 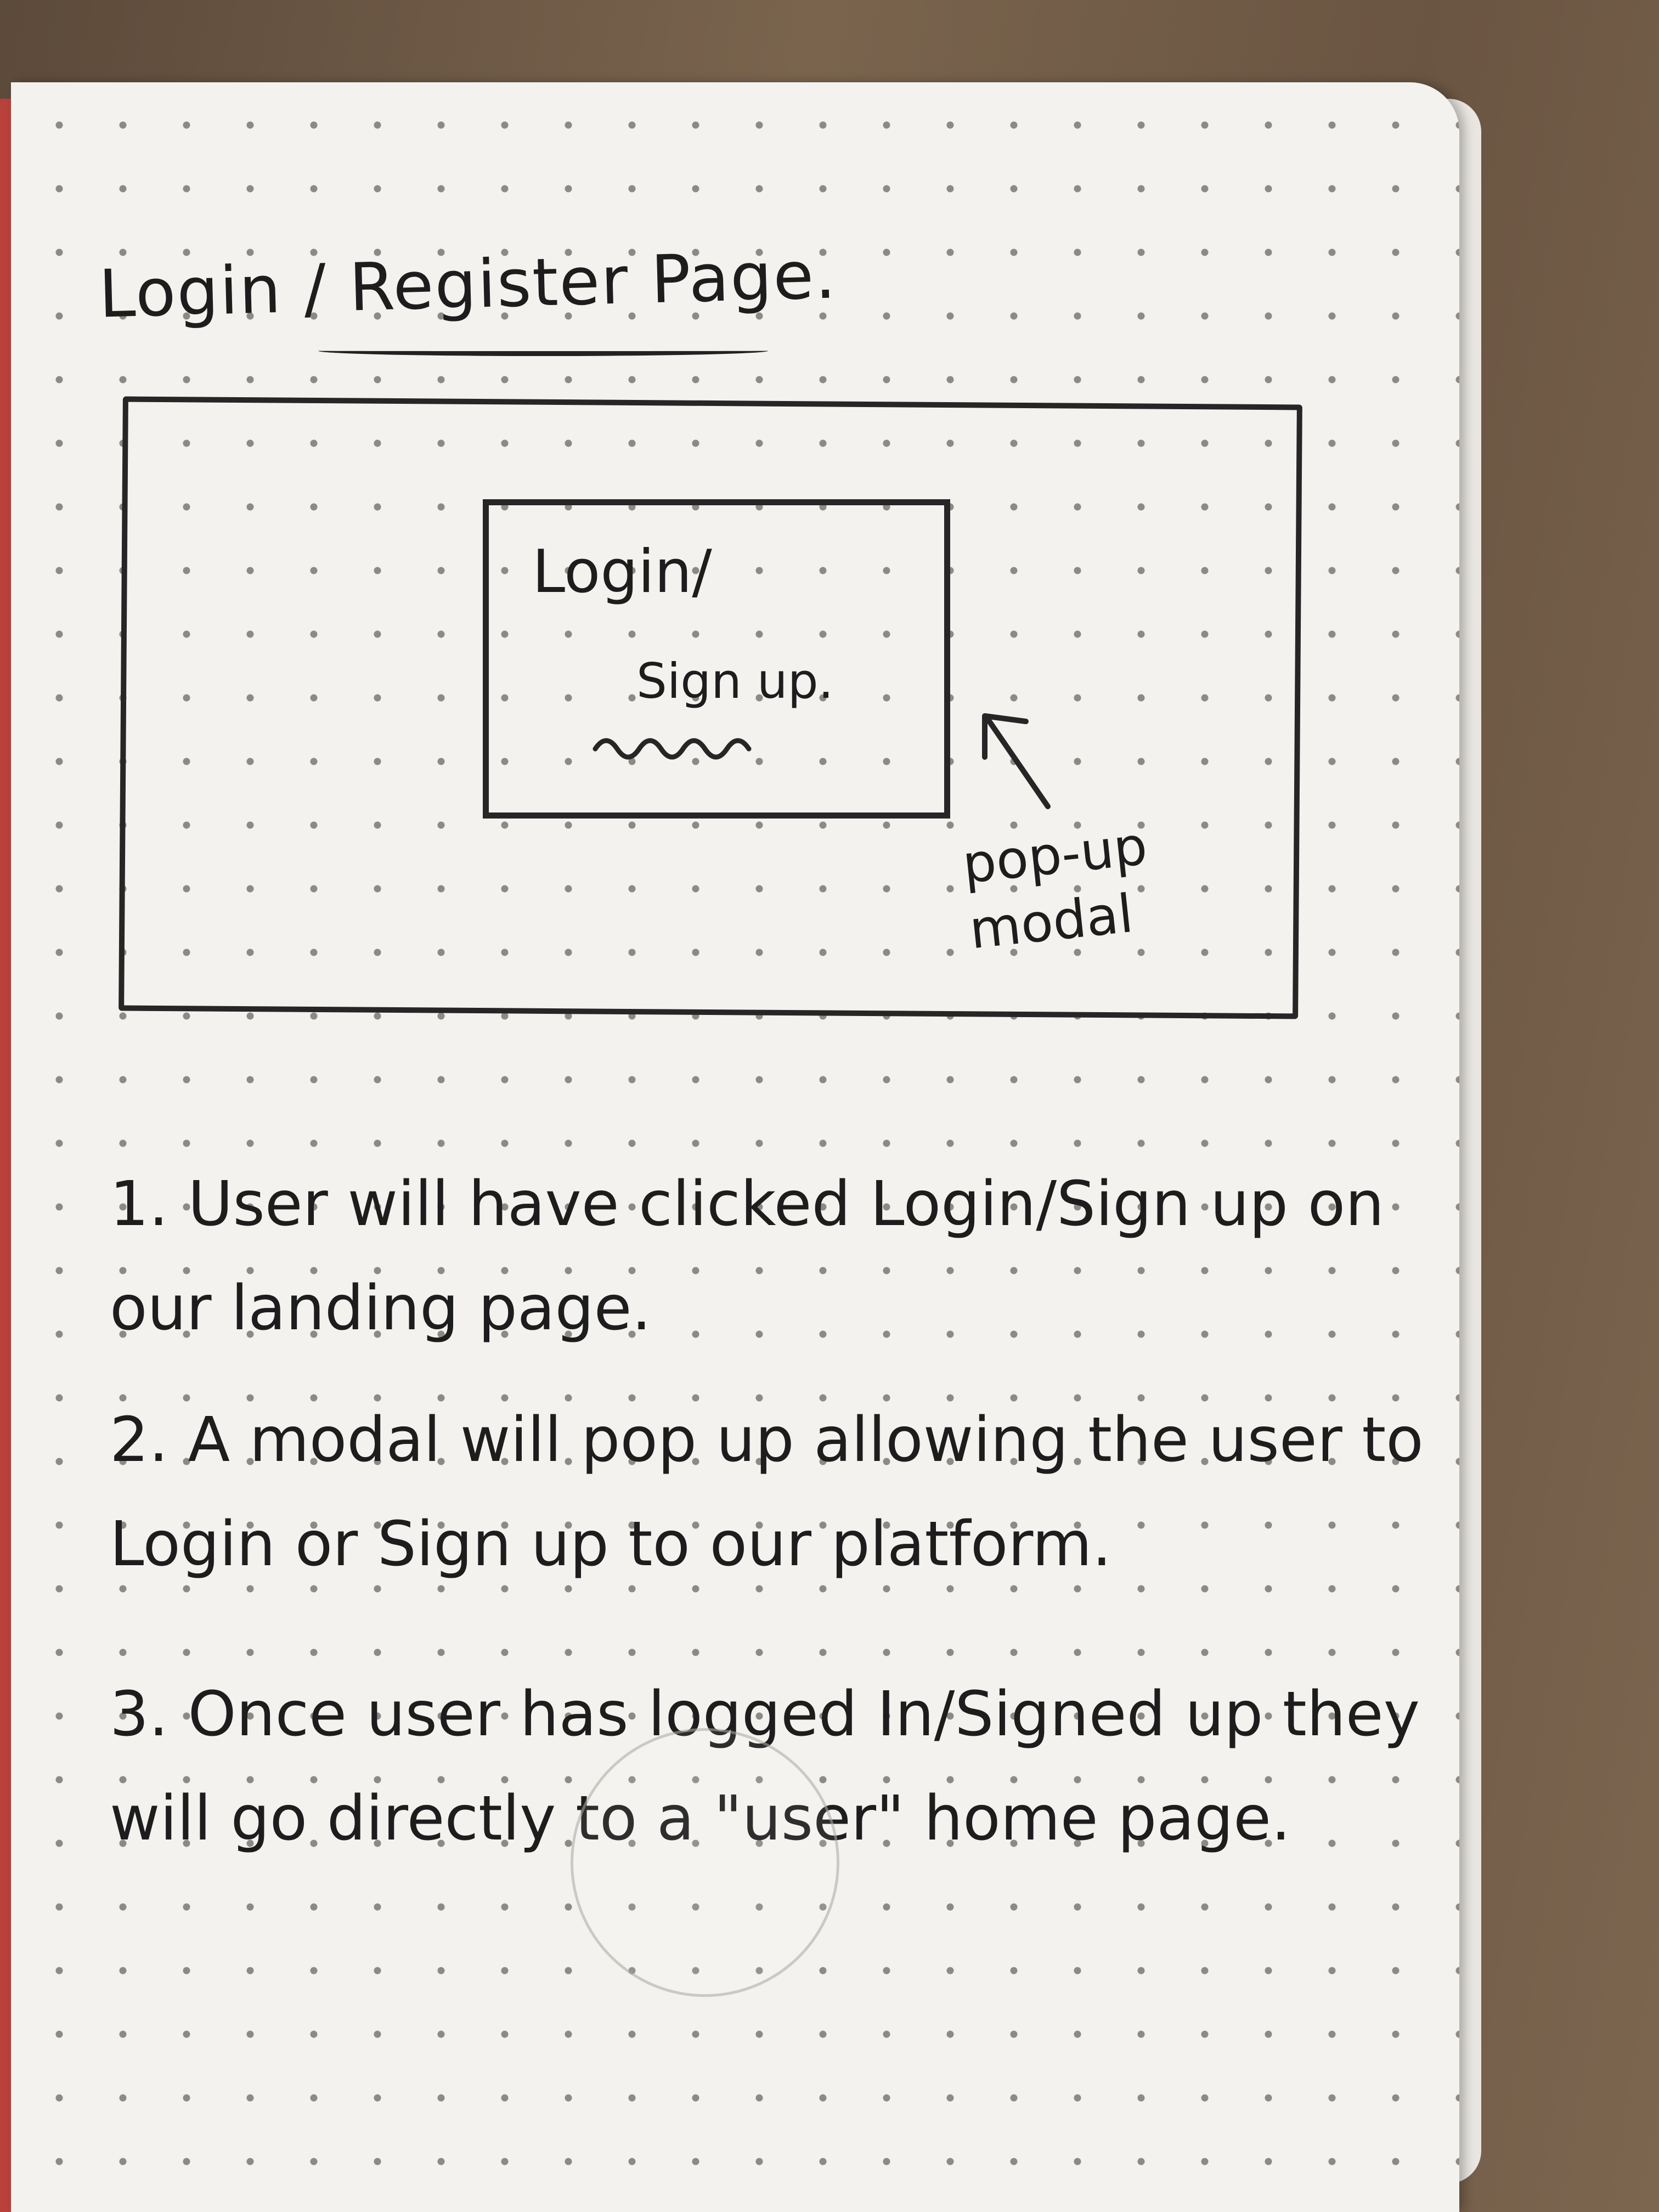 What do you see at coordinates (543, 351) in the screenshot?
I see `title-underline` at bounding box center [543, 351].